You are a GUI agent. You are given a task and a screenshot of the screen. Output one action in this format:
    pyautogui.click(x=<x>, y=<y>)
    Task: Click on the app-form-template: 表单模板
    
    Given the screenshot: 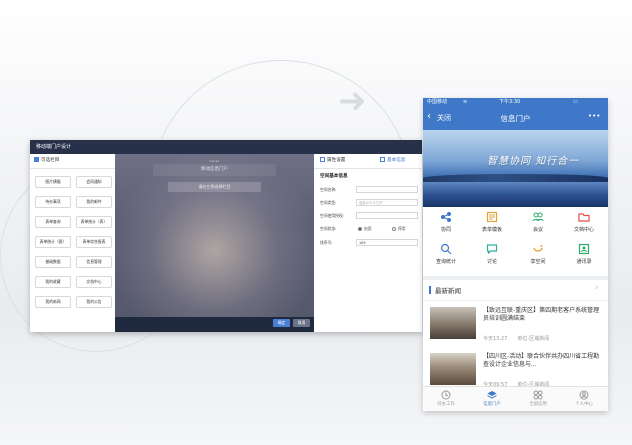 What is the action you would take?
    pyautogui.click(x=492, y=227)
    